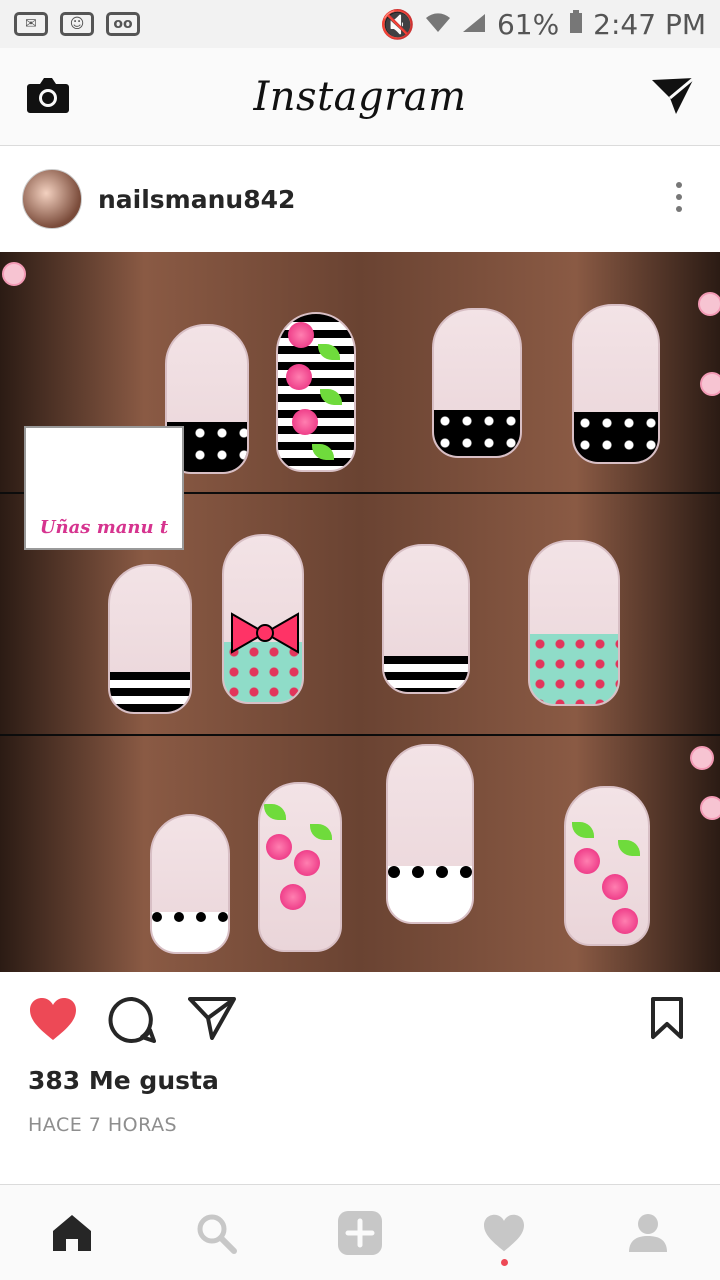 Image resolution: width=720 pixels, height=1280 pixels. Describe the element at coordinates (673, 98) in the screenshot. I see `direct-message-icon` at that location.